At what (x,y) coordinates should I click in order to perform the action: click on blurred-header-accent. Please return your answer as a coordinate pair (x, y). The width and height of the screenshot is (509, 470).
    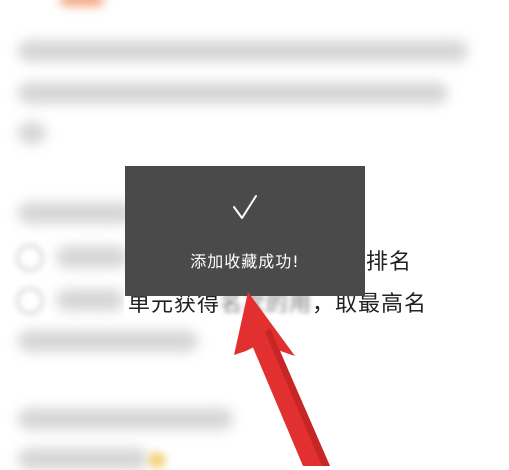
    Looking at the image, I should click on (82, 3).